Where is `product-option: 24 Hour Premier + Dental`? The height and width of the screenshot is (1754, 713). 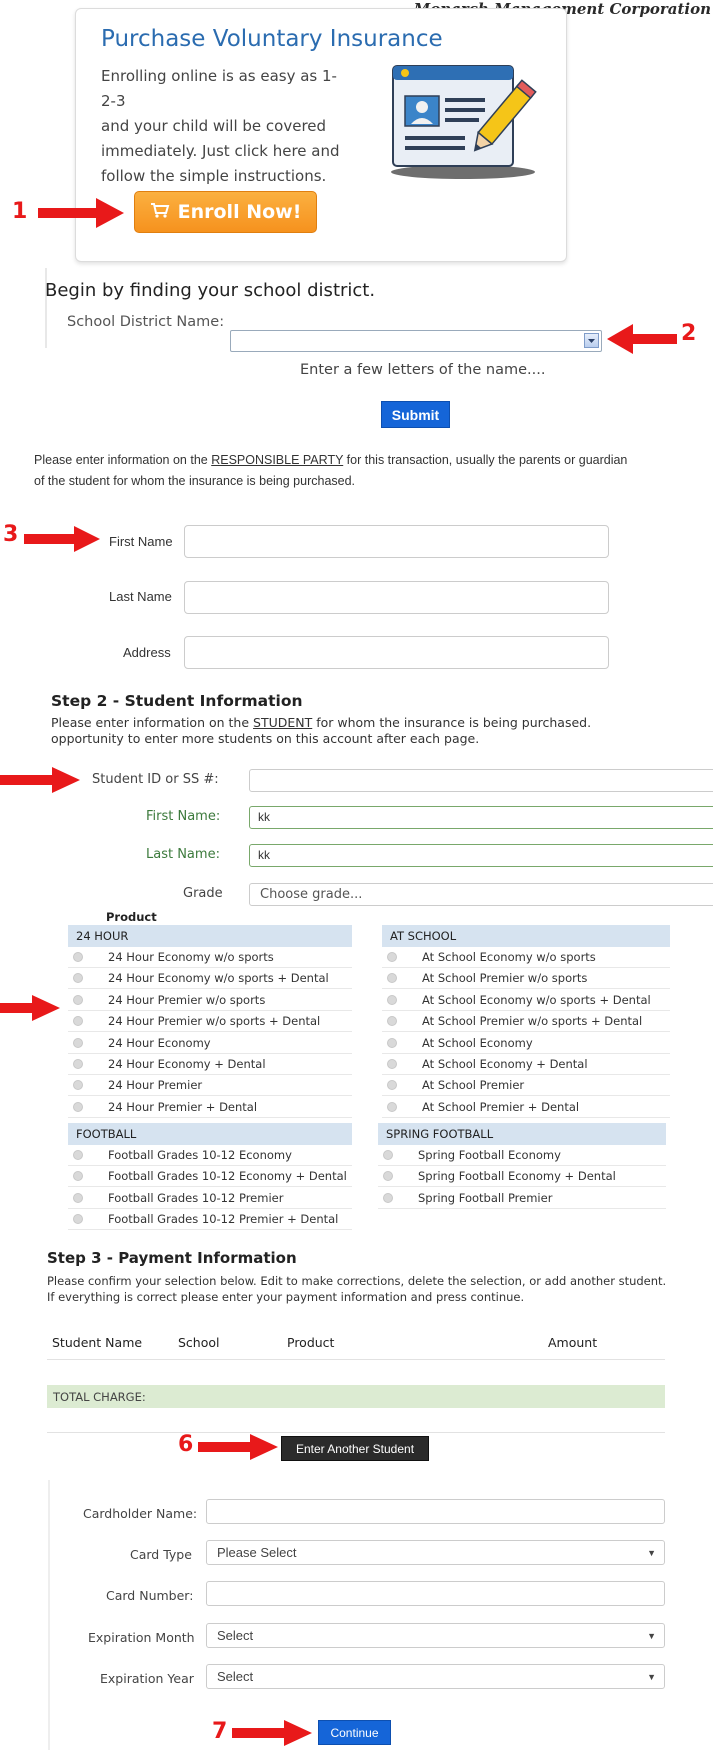
product-option: 24 Hour Premier + Dental is located at coordinates (210, 1107).